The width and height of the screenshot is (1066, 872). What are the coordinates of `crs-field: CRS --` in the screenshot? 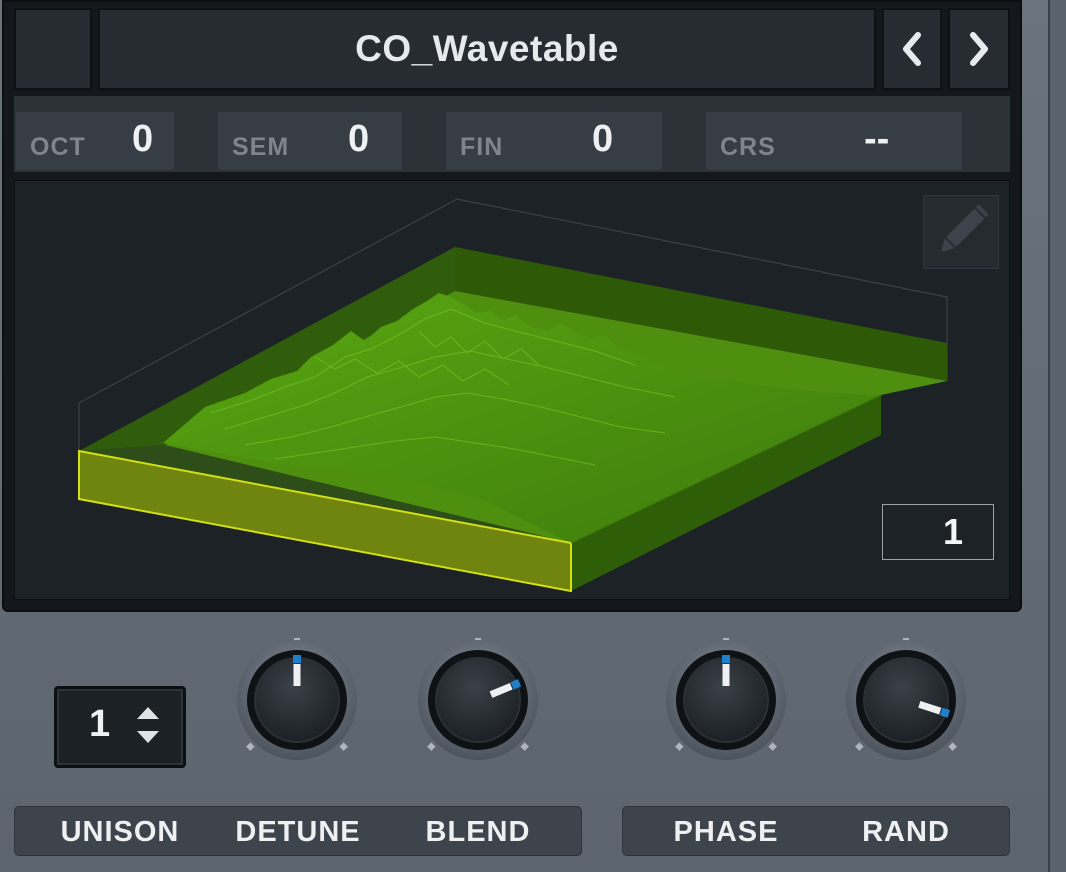 It's located at (834, 141).